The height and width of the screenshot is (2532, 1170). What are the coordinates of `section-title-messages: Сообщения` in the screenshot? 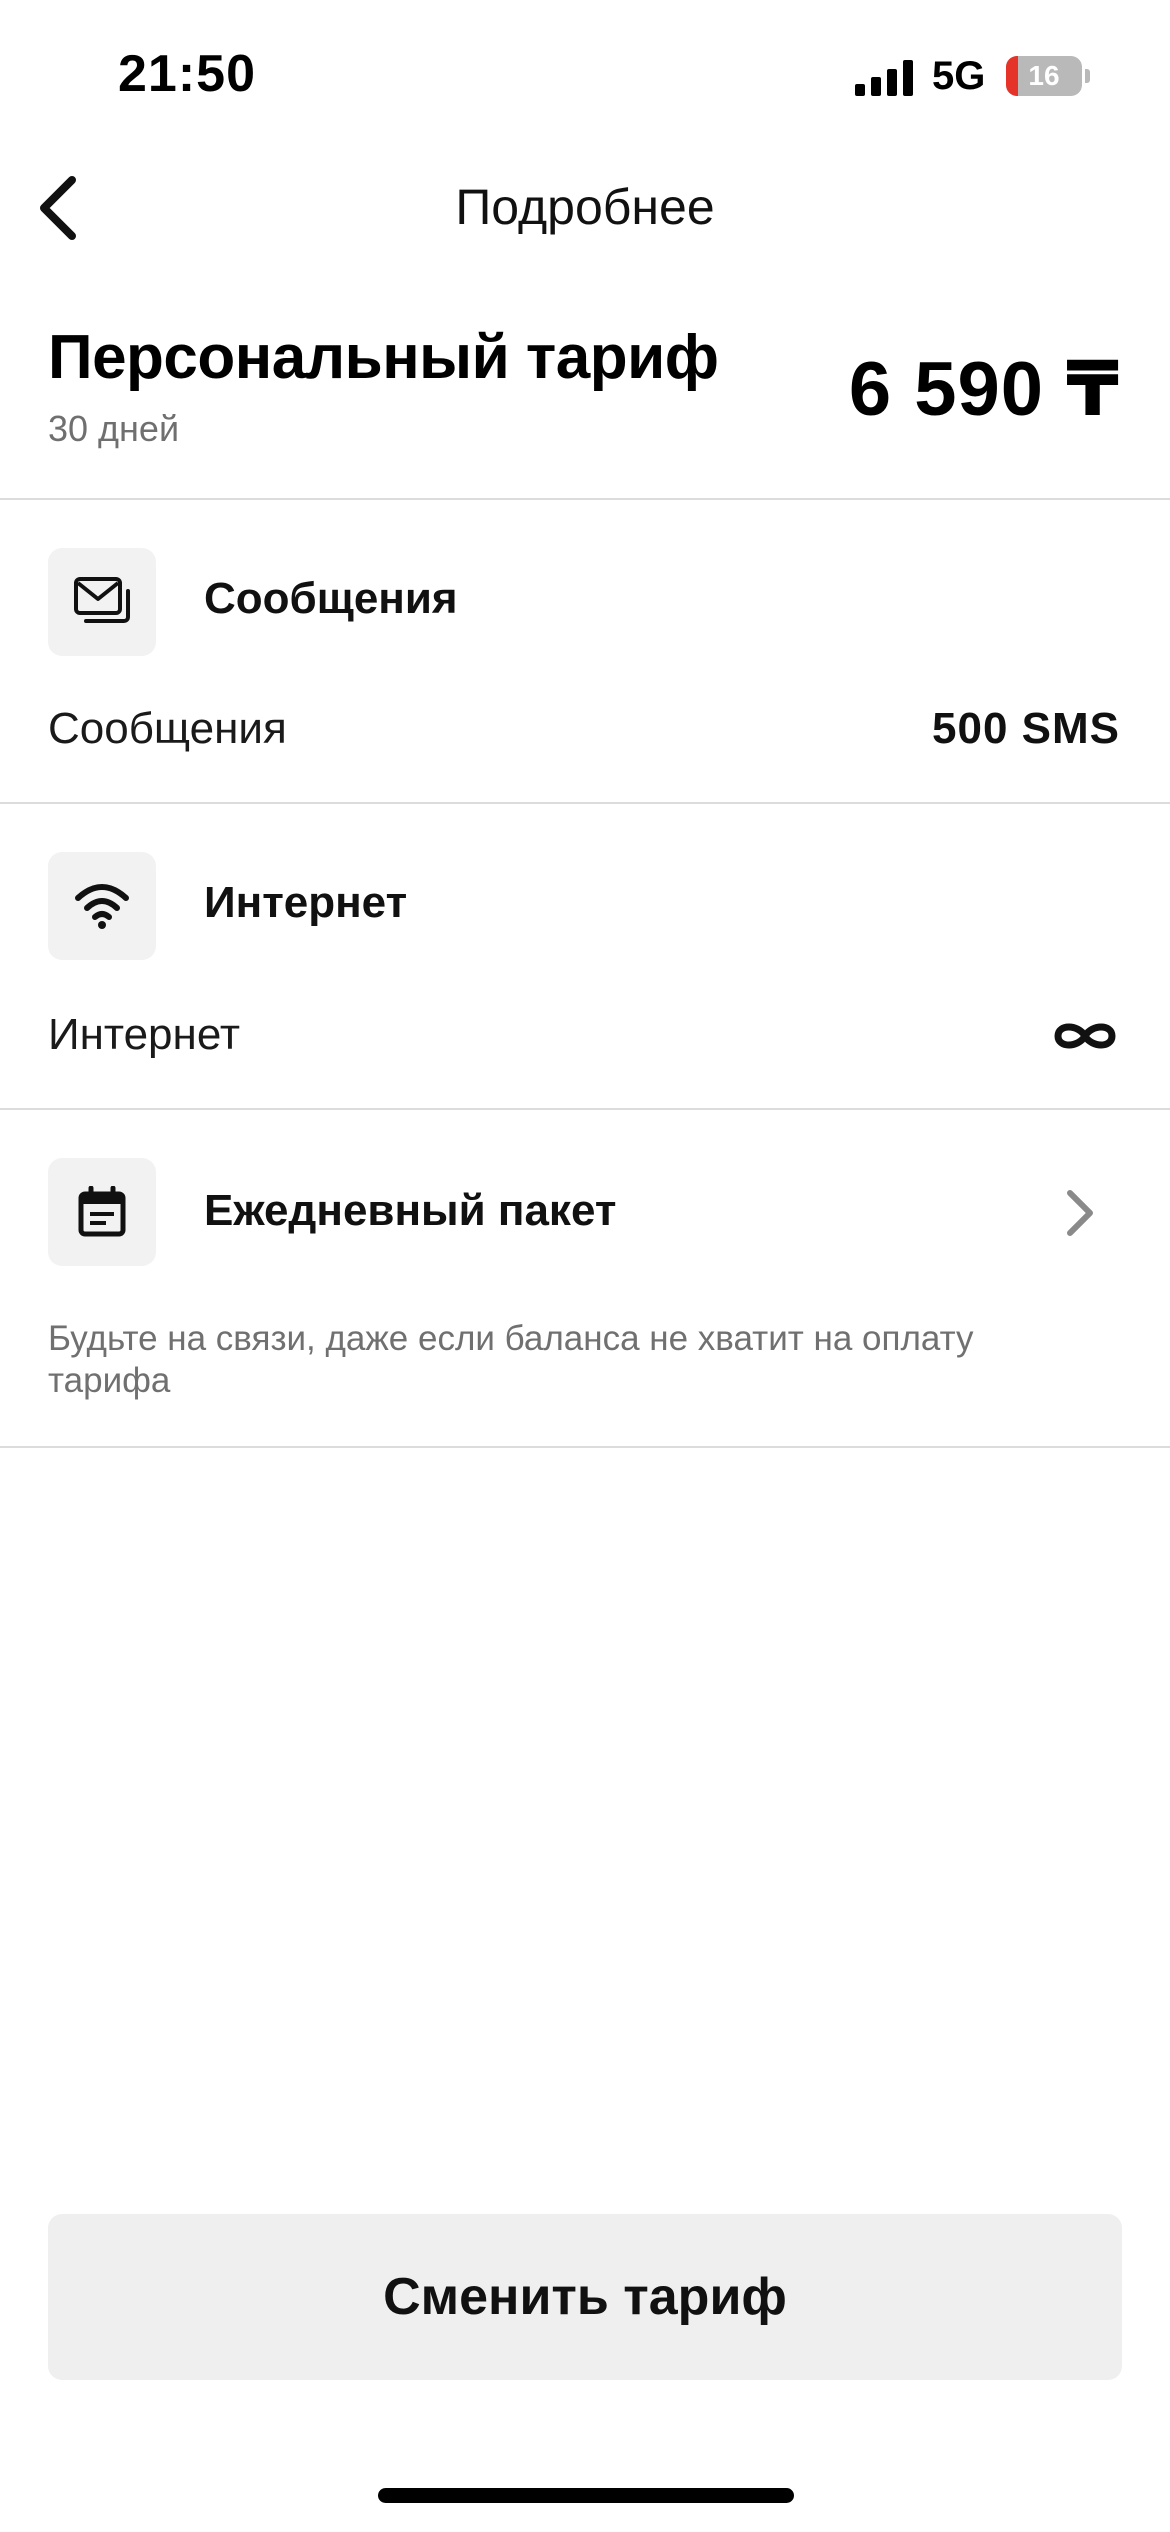 It's located at (331, 598).